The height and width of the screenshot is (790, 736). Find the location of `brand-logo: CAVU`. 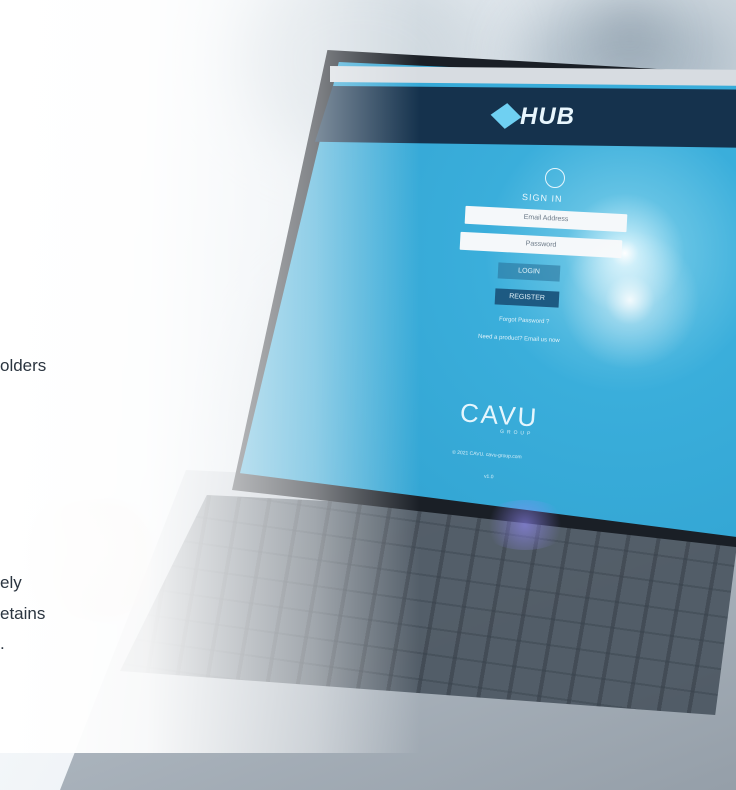

brand-logo: CAVU is located at coordinates (499, 415).